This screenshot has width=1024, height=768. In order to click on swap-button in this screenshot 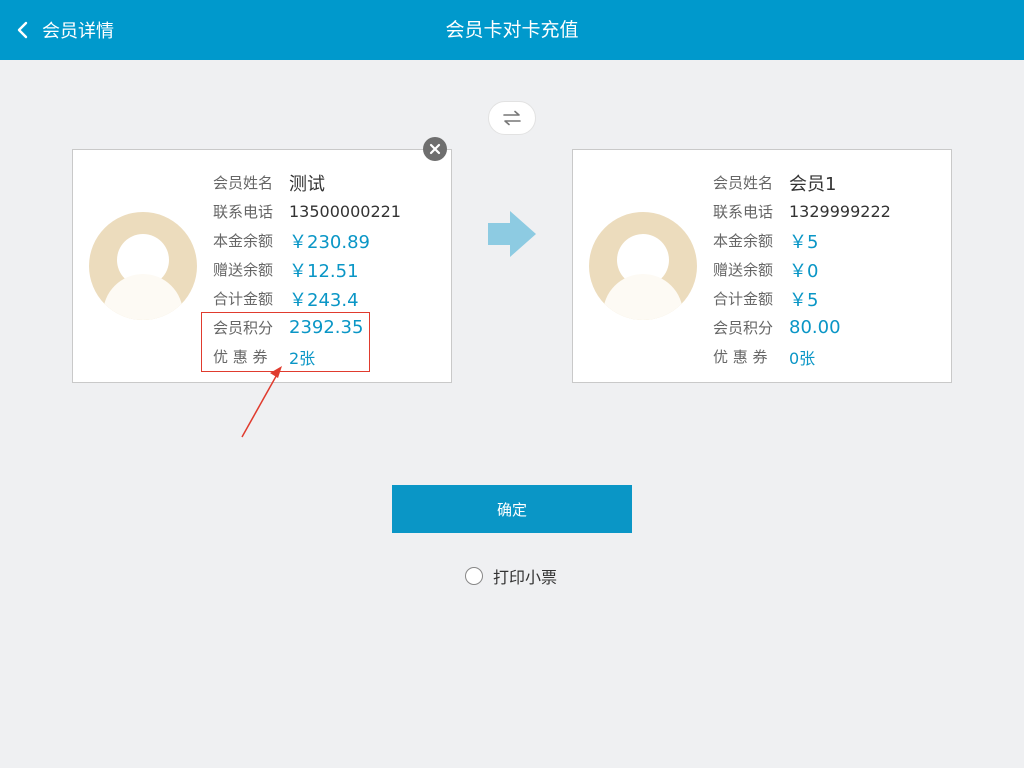, I will do `click(512, 118)`.